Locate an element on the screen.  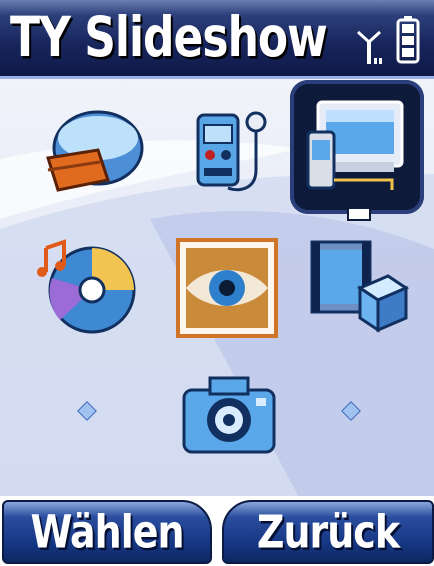
back-softkey-label: Zurück is located at coordinates (328, 532).